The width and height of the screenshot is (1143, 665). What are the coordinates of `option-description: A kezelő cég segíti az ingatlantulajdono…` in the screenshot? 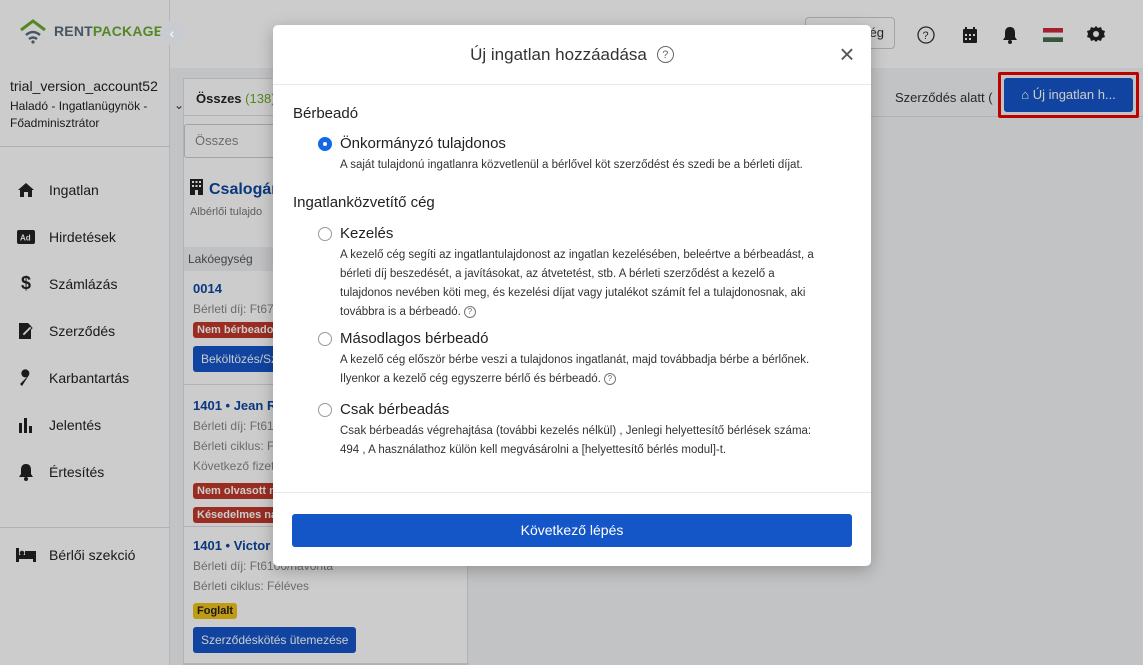 It's located at (577, 283).